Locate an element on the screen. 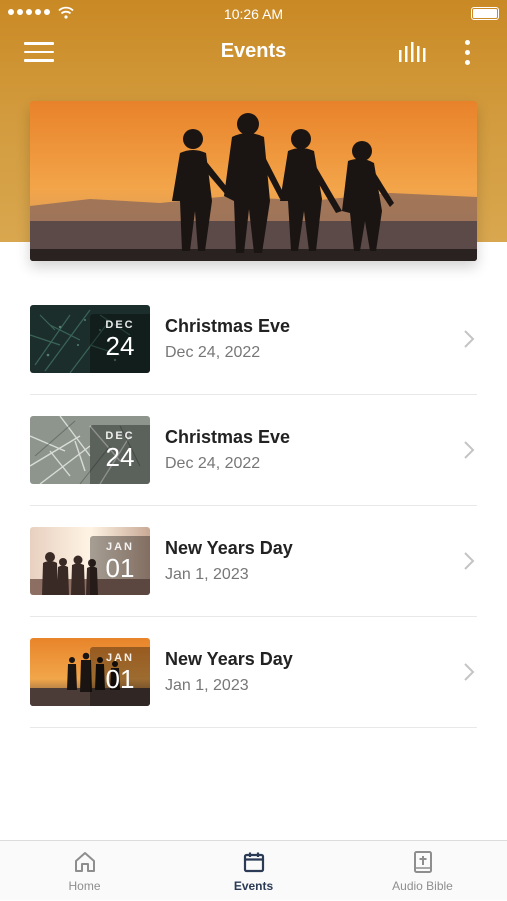  tab-home-label: Home is located at coordinates (84, 886).